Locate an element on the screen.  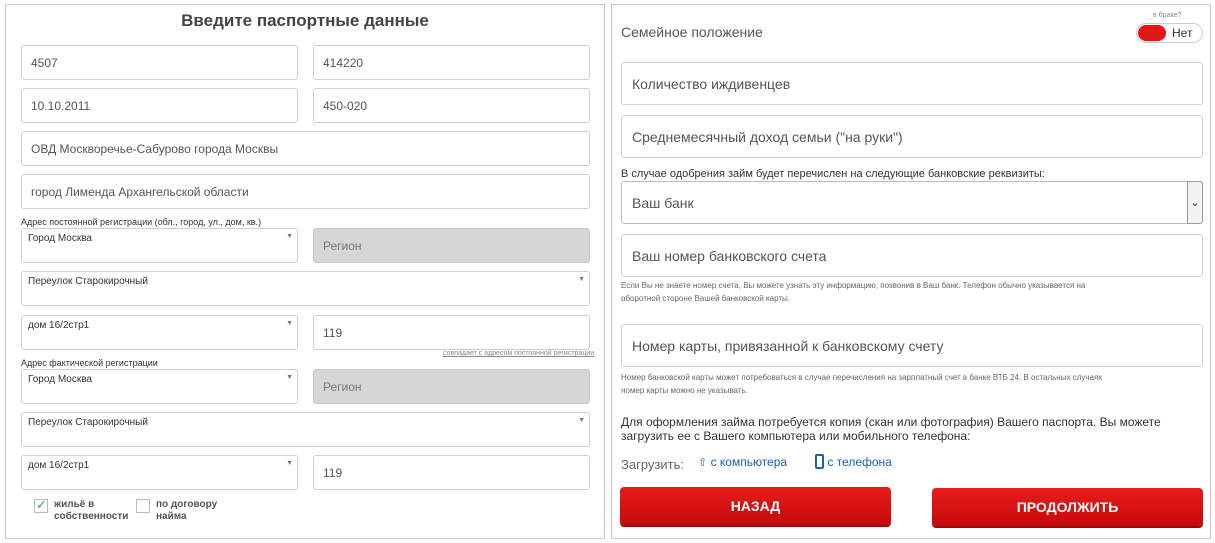
bank-select: Ваш банк ⌄ is located at coordinates (912, 202).